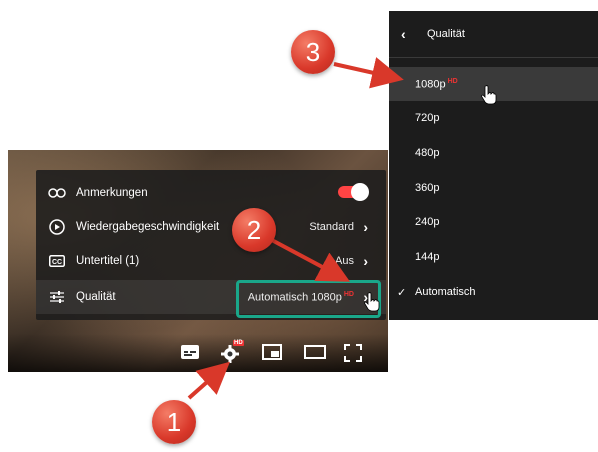  I want to click on quality-menu-title: Qualität, so click(446, 34).